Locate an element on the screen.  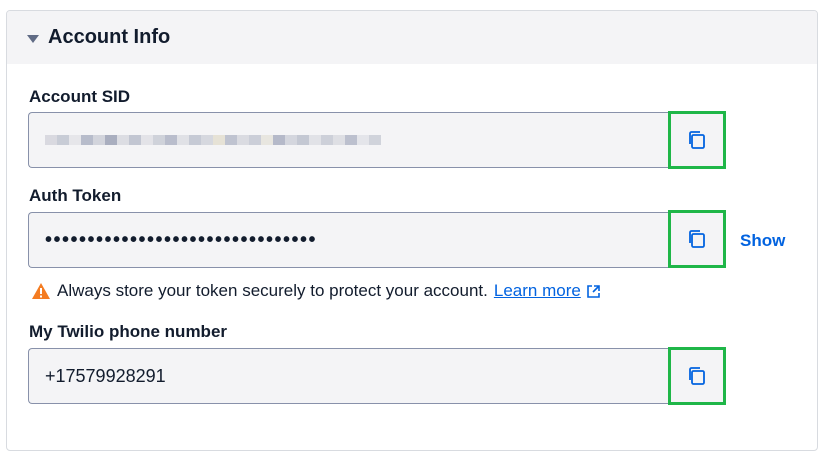
phone-number-value: +17579928291 is located at coordinates (105, 375).